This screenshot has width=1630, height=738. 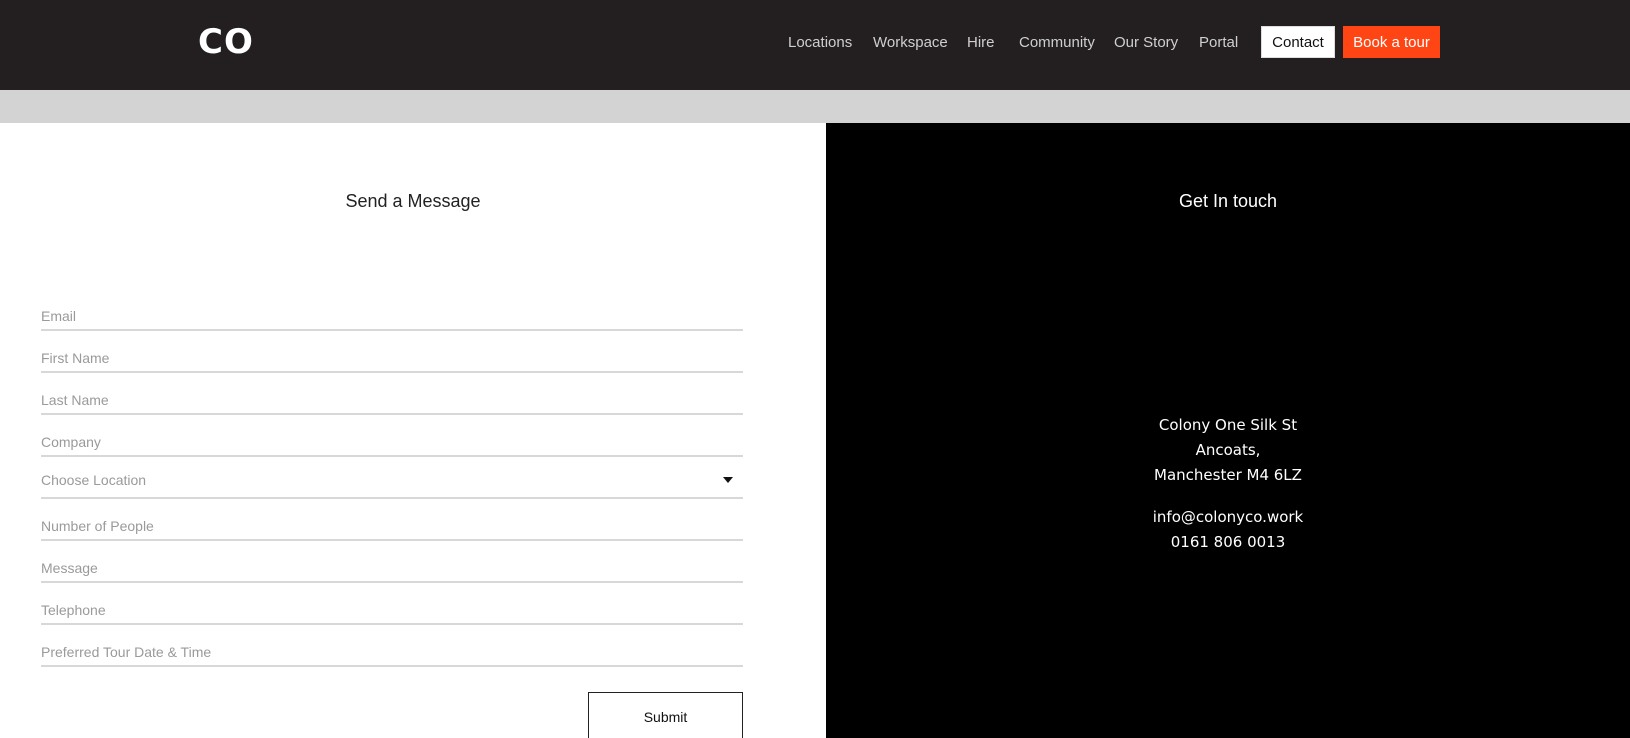 What do you see at coordinates (1057, 43) in the screenshot?
I see `nav-community: Community` at bounding box center [1057, 43].